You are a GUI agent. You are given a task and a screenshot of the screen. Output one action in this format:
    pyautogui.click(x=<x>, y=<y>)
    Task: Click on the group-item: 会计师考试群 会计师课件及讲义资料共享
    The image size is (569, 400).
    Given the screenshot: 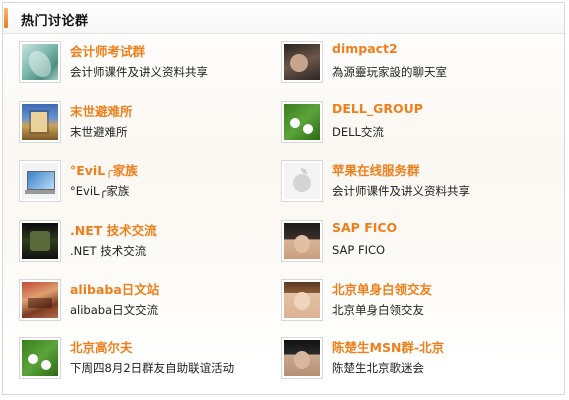 What is the action you would take?
    pyautogui.click(x=139, y=66)
    